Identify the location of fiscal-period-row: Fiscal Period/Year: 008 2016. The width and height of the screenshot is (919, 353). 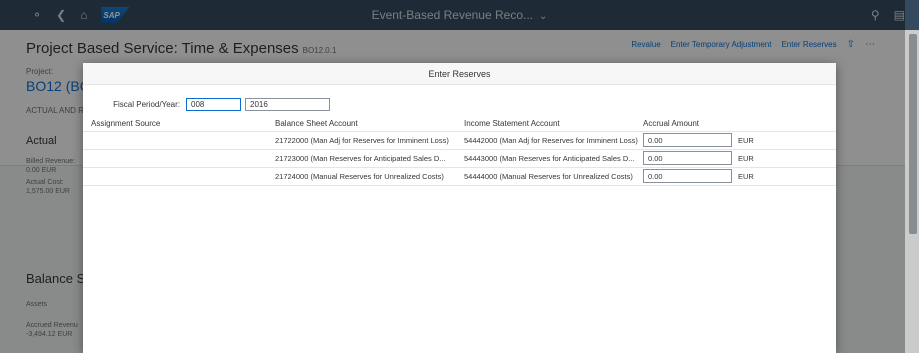
(459, 100).